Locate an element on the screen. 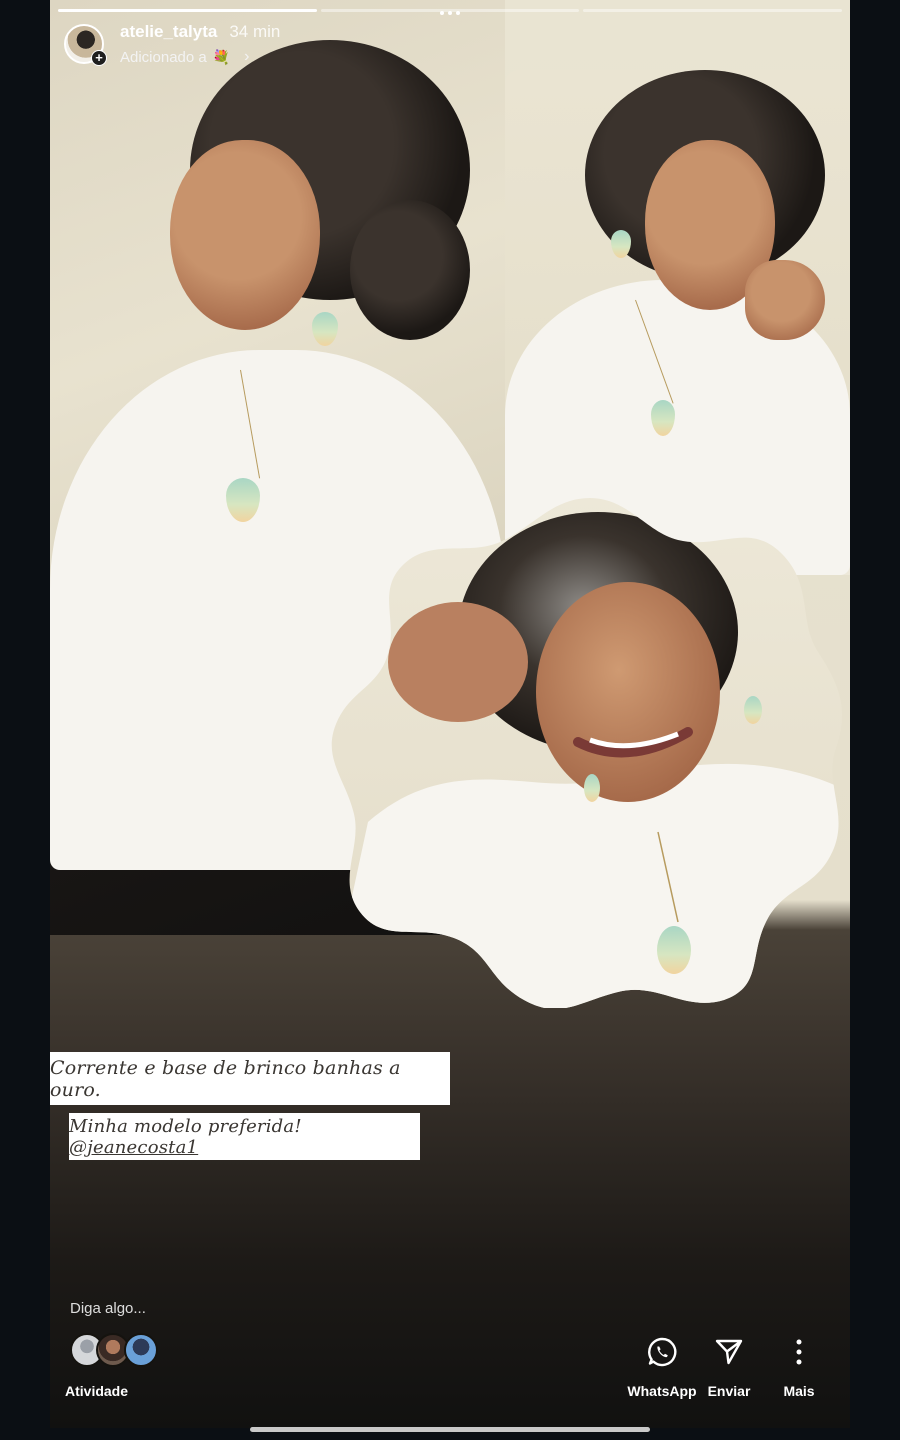  more-vertical-icon is located at coordinates (799, 1352).